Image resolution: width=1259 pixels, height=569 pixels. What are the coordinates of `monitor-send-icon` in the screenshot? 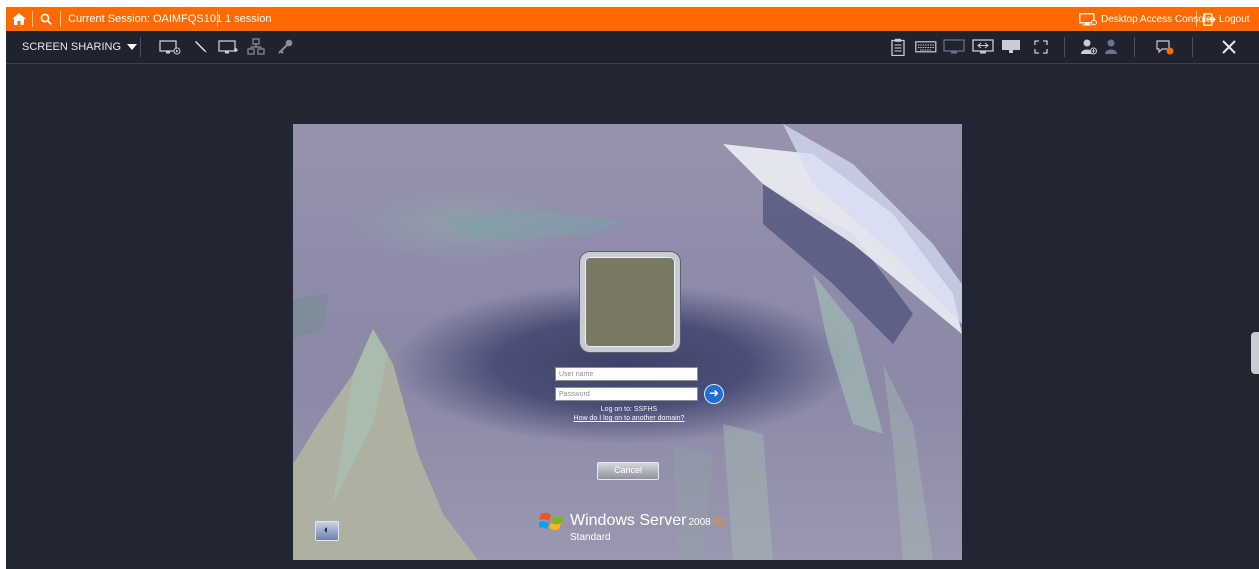 It's located at (983, 46).